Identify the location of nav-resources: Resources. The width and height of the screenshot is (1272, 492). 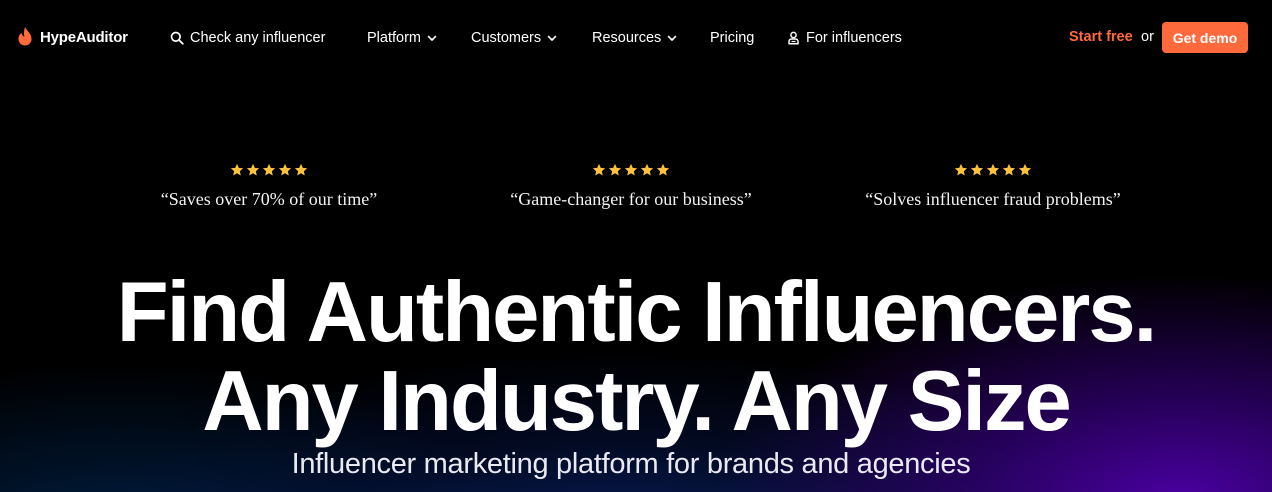
(634, 38).